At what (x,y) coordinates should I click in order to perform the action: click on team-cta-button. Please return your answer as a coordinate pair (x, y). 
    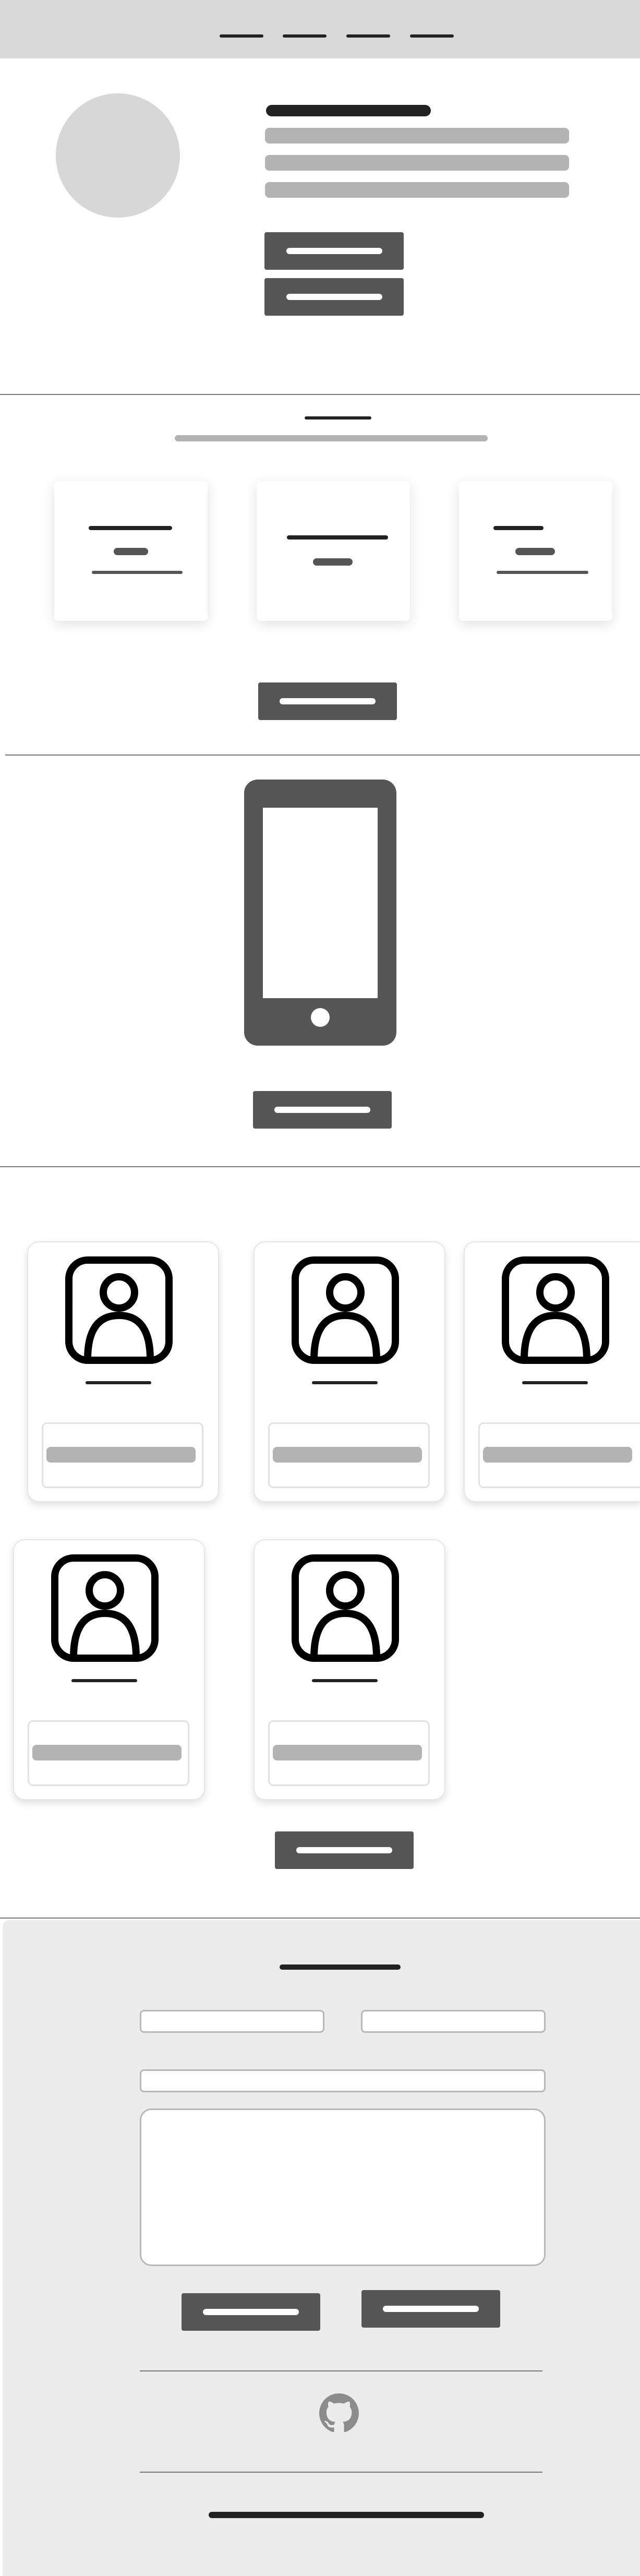
    Looking at the image, I should click on (344, 1850).